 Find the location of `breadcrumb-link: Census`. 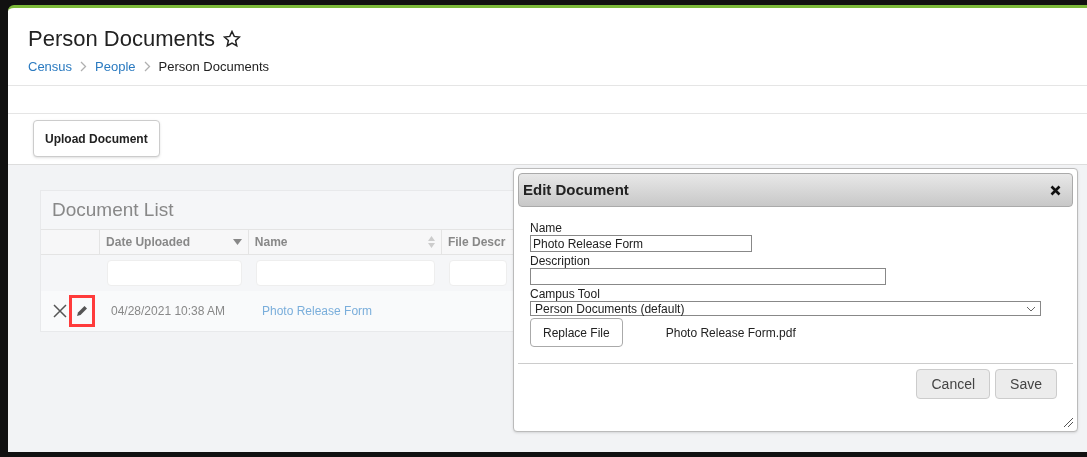

breadcrumb-link: Census is located at coordinates (50, 67).